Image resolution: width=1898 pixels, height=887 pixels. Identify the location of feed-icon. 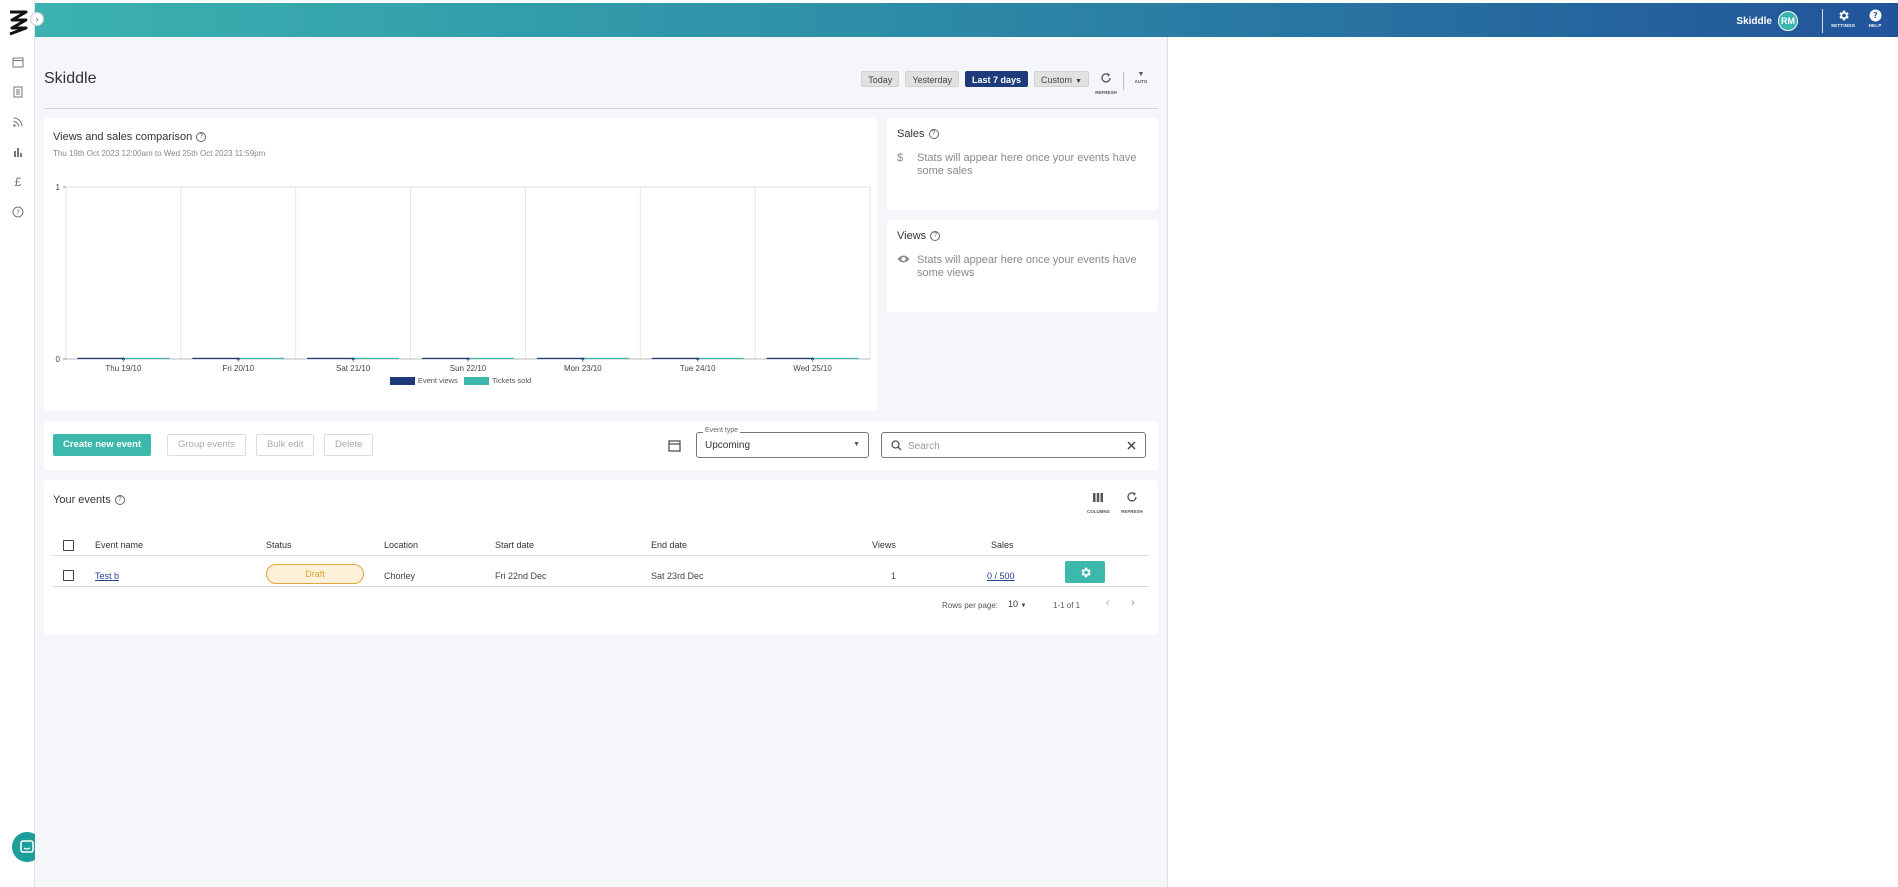
(18, 123).